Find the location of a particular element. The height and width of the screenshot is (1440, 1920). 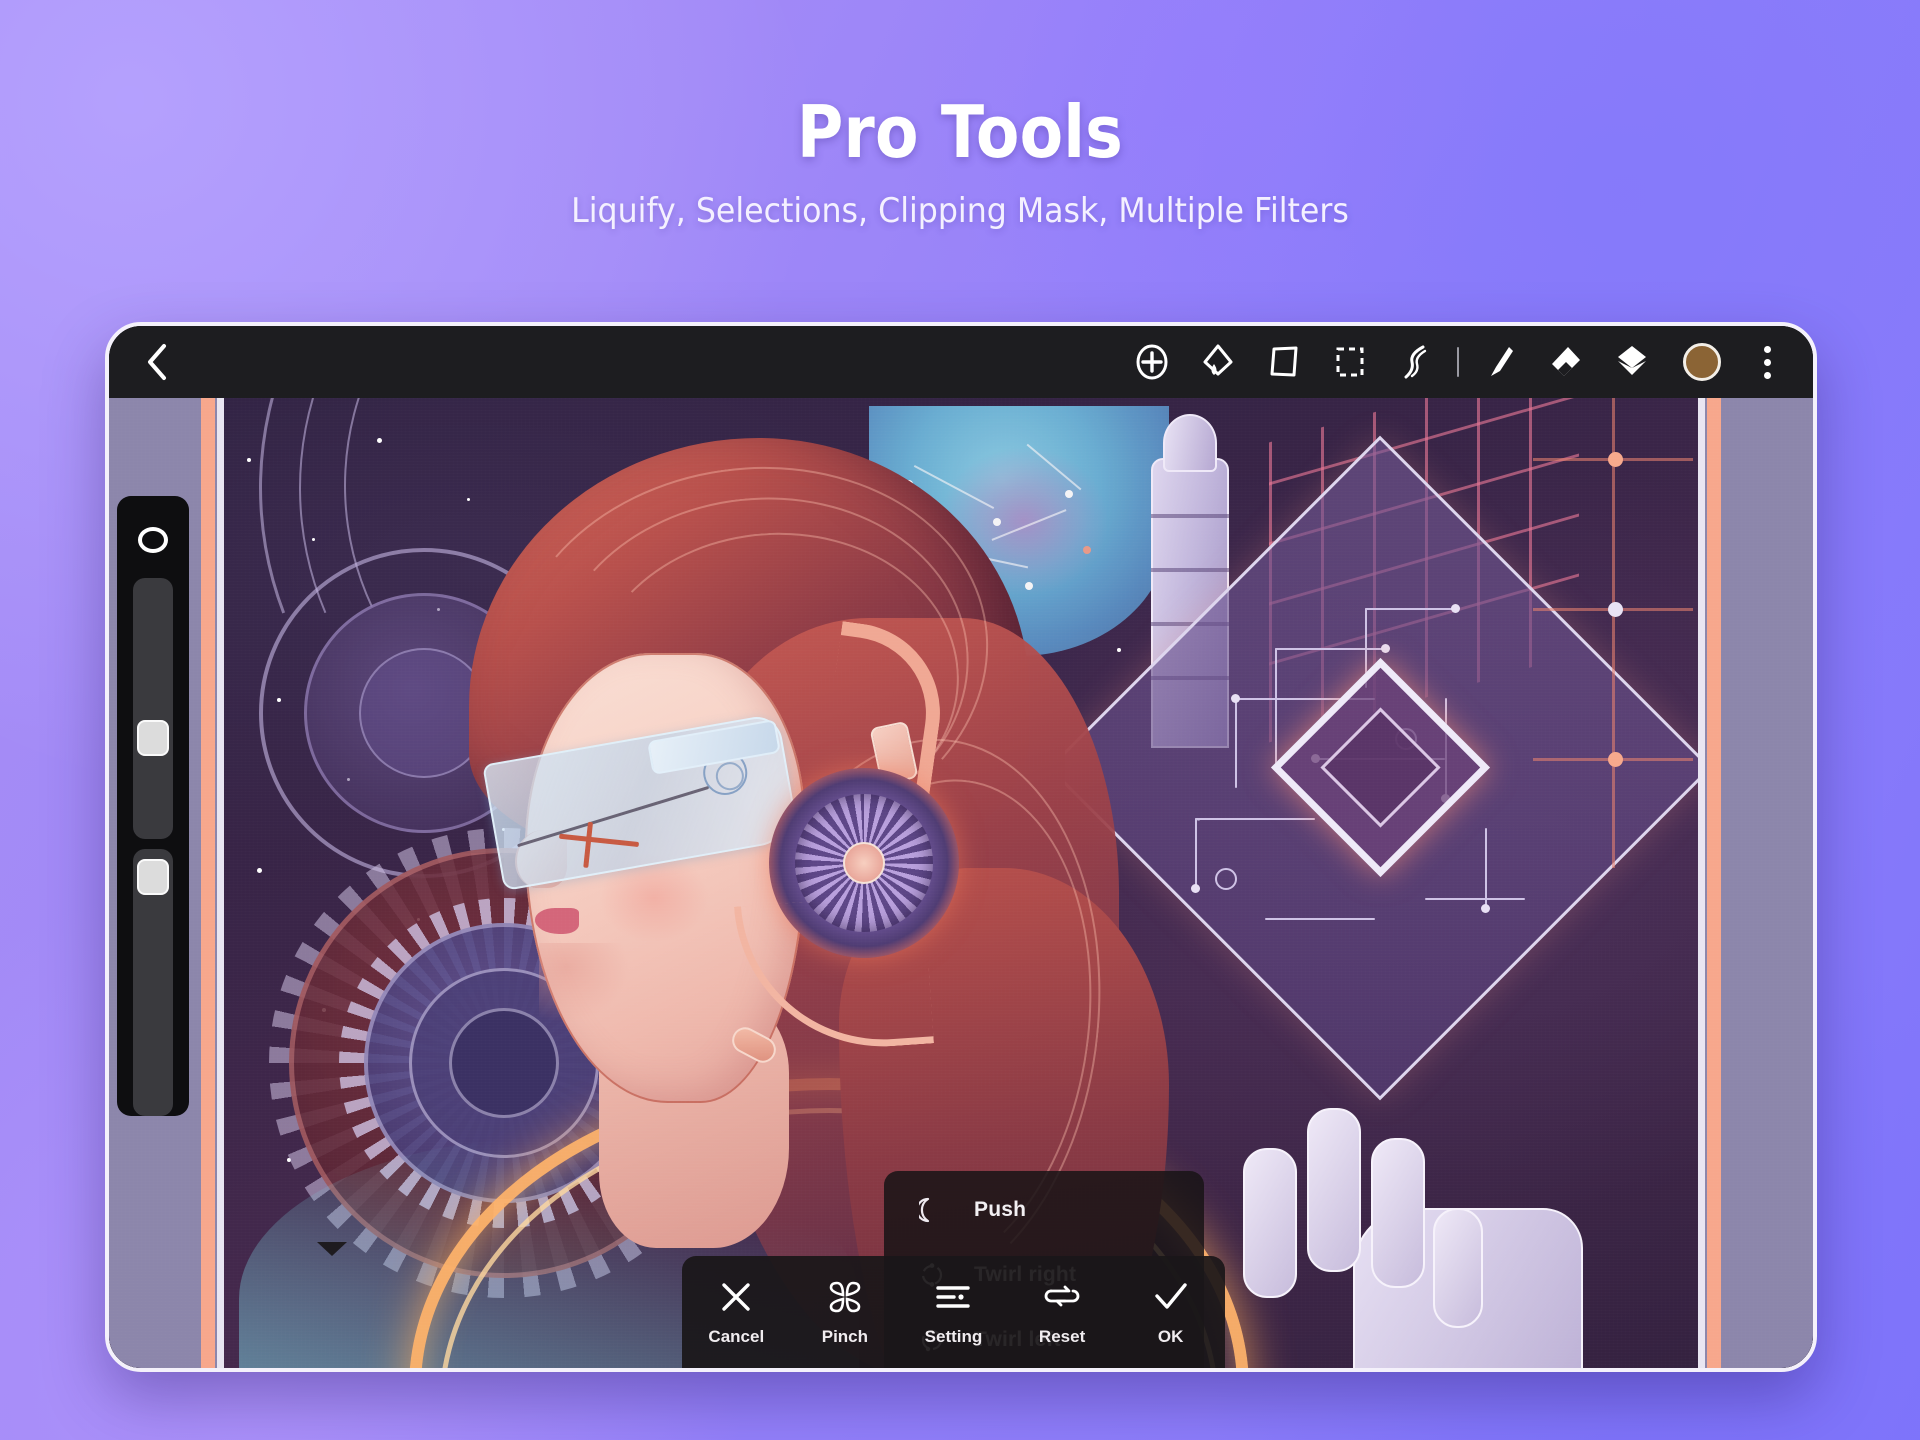

circle-icon is located at coordinates (153, 539).